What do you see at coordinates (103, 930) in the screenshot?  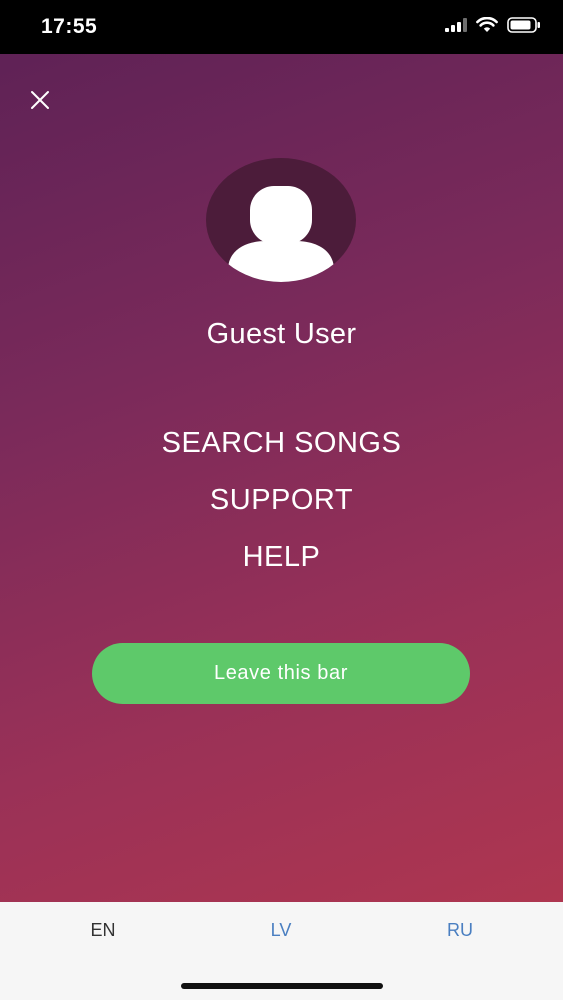 I see `language-option-en: EN` at bounding box center [103, 930].